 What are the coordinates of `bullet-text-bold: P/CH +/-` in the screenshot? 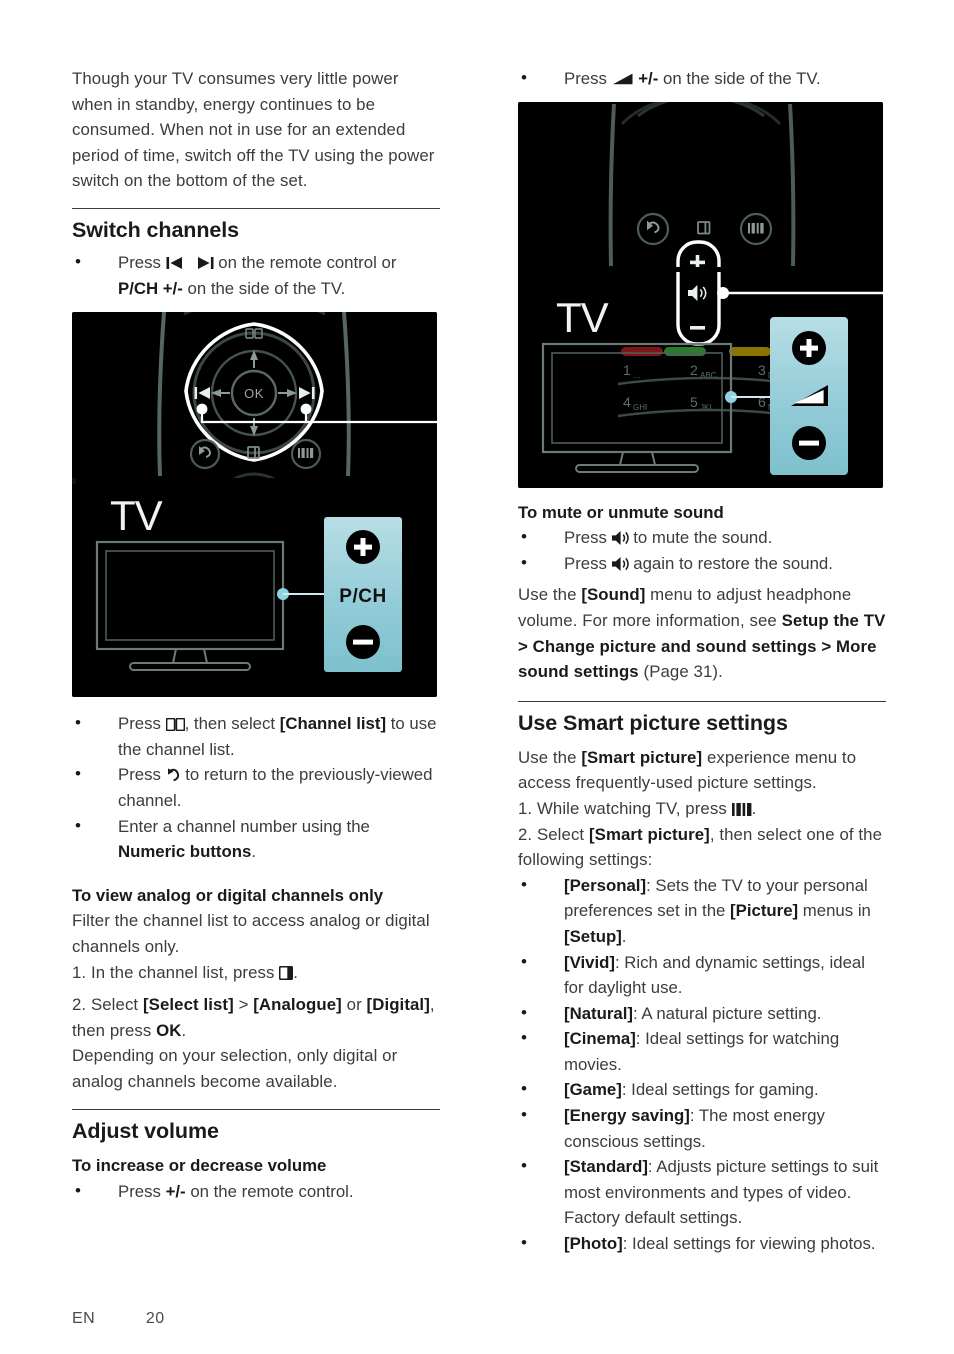 It's located at (150, 288).